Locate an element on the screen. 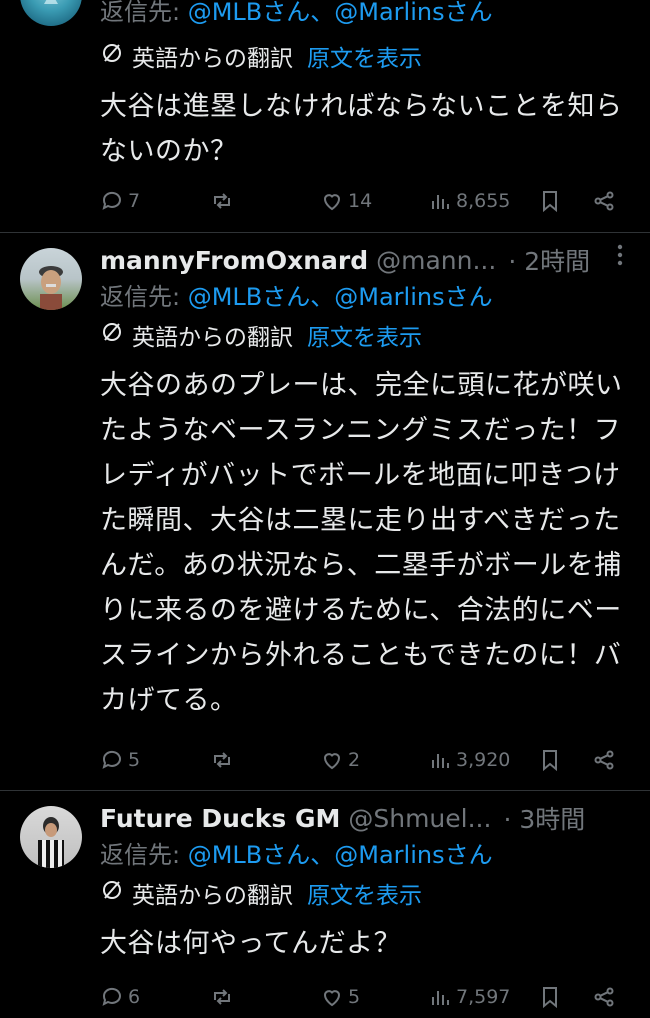 This screenshot has width=650, height=1018. like-count: 5 is located at coordinates (354, 997).